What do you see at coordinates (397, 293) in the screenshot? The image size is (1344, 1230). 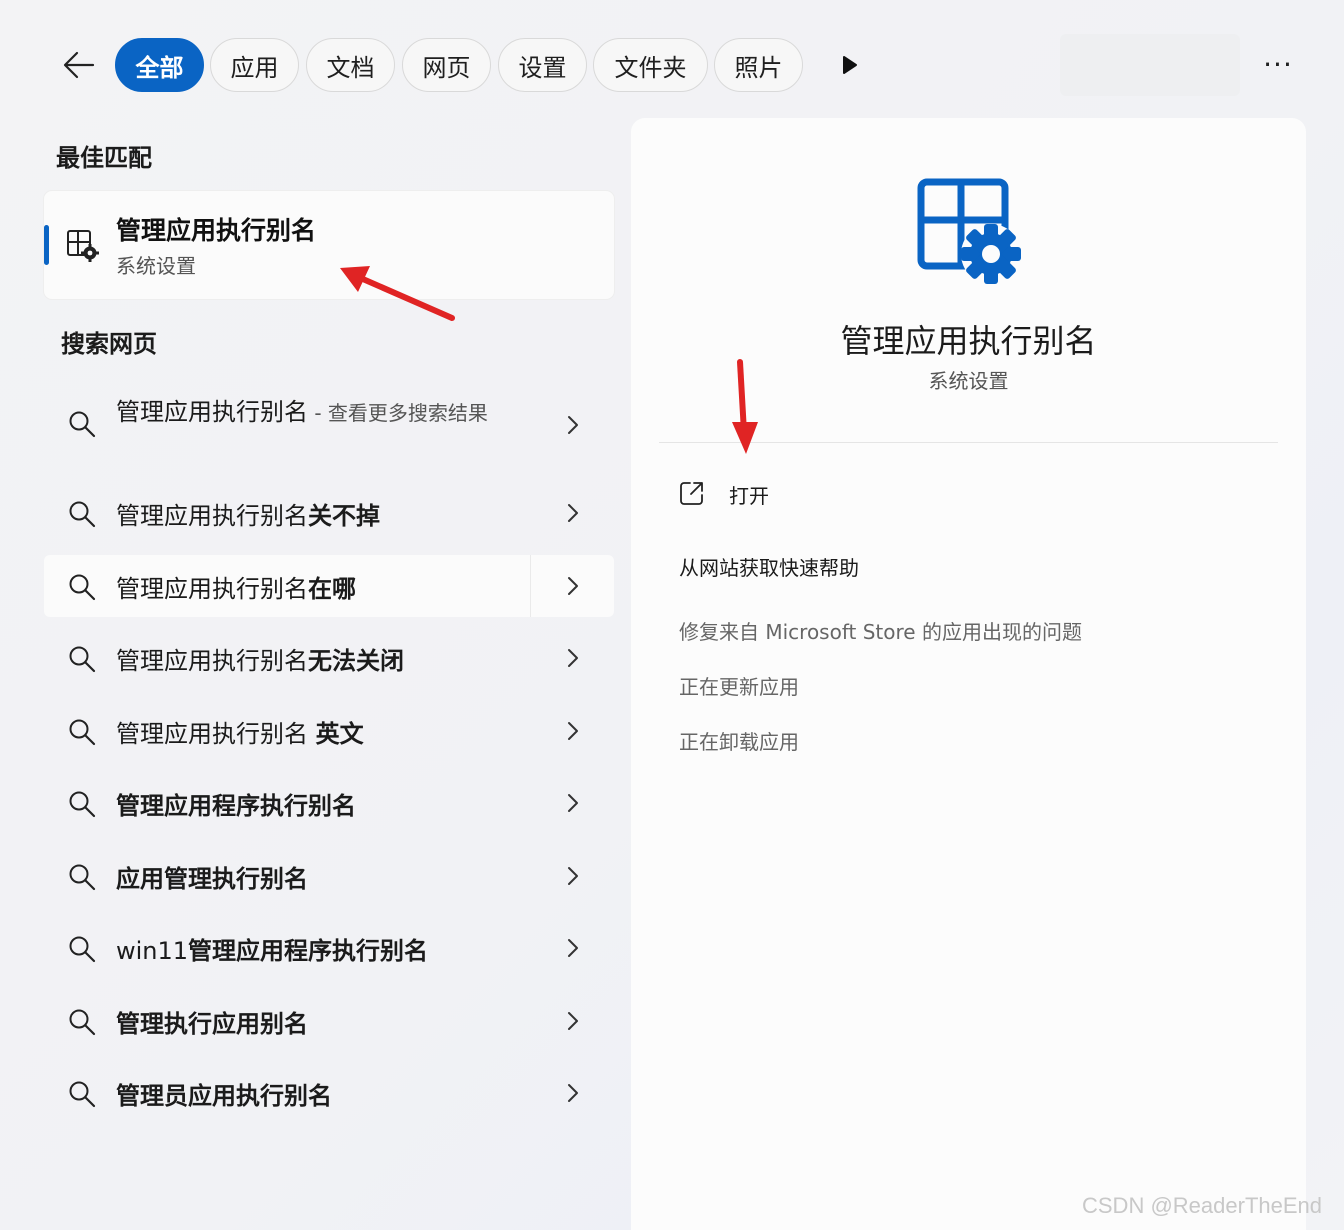 I see `annotation-arrow-left` at bounding box center [397, 293].